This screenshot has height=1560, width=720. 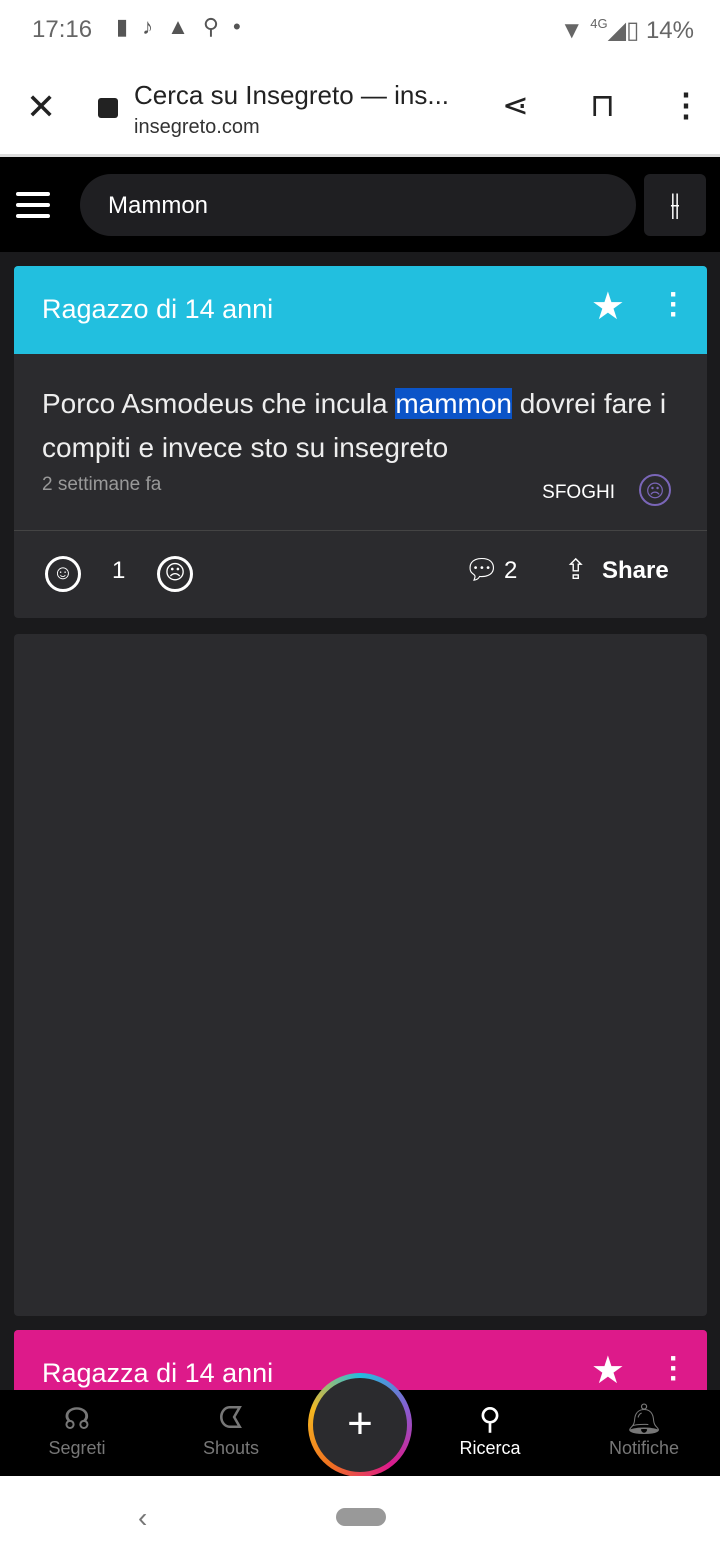 I want to click on add-post-button: +, so click(x=360, y=1425).